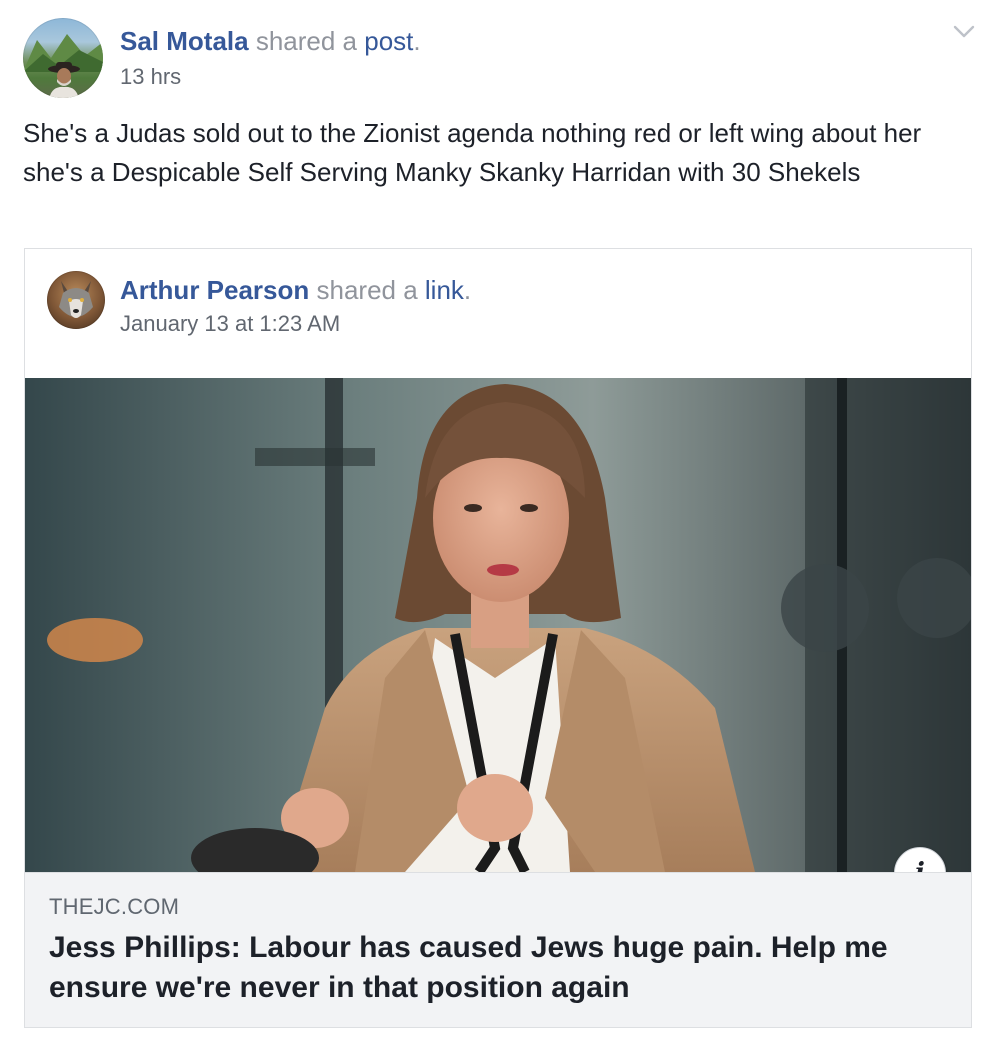 The height and width of the screenshot is (1038, 984). What do you see at coordinates (230, 324) in the screenshot?
I see `shared-post-timestamp: January 13 at 1:23 AM` at bounding box center [230, 324].